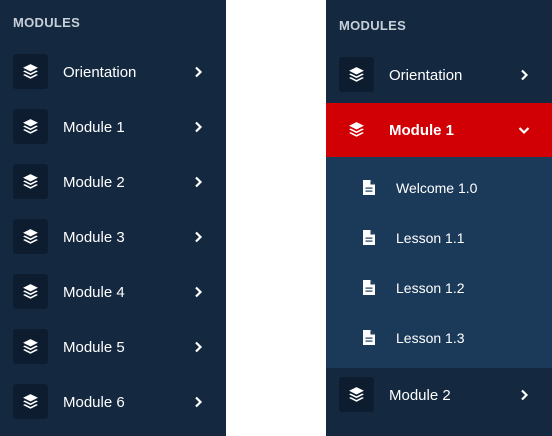 This screenshot has width=552, height=436. I want to click on submenu-item-label: Lesson 1.3, so click(430, 338).